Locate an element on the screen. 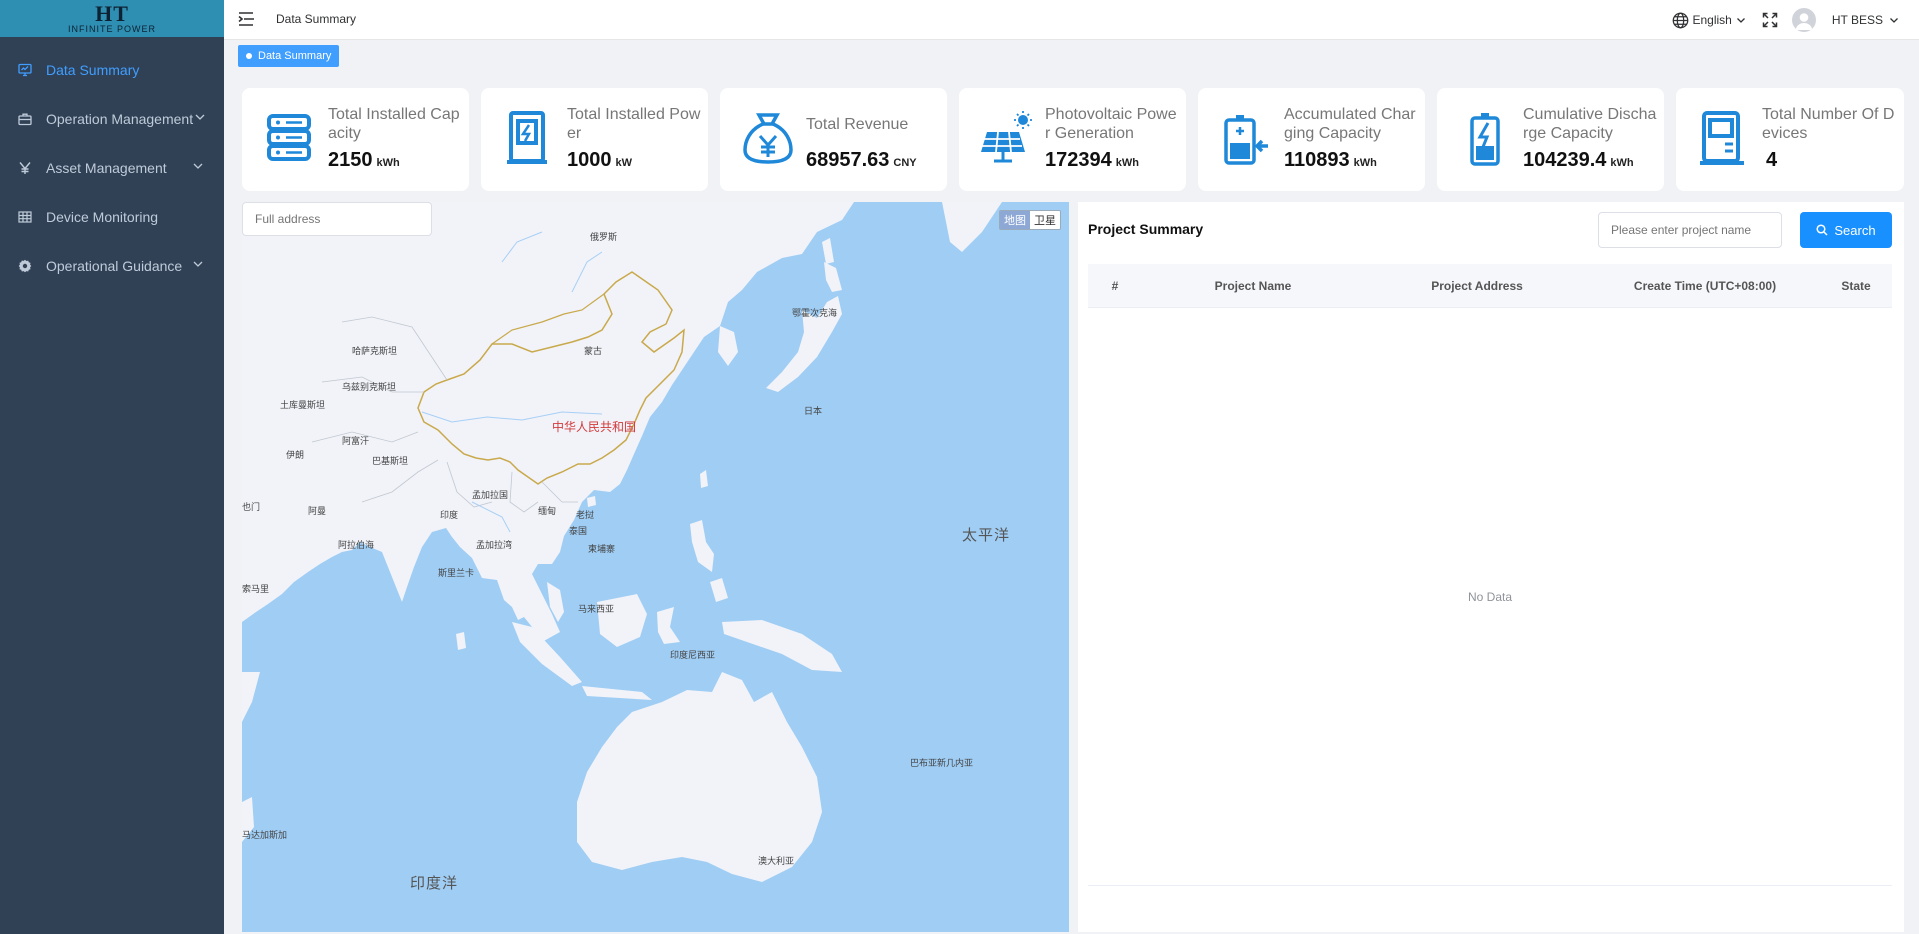 This screenshot has width=1919, height=934. map-label: 泰国 is located at coordinates (578, 531).